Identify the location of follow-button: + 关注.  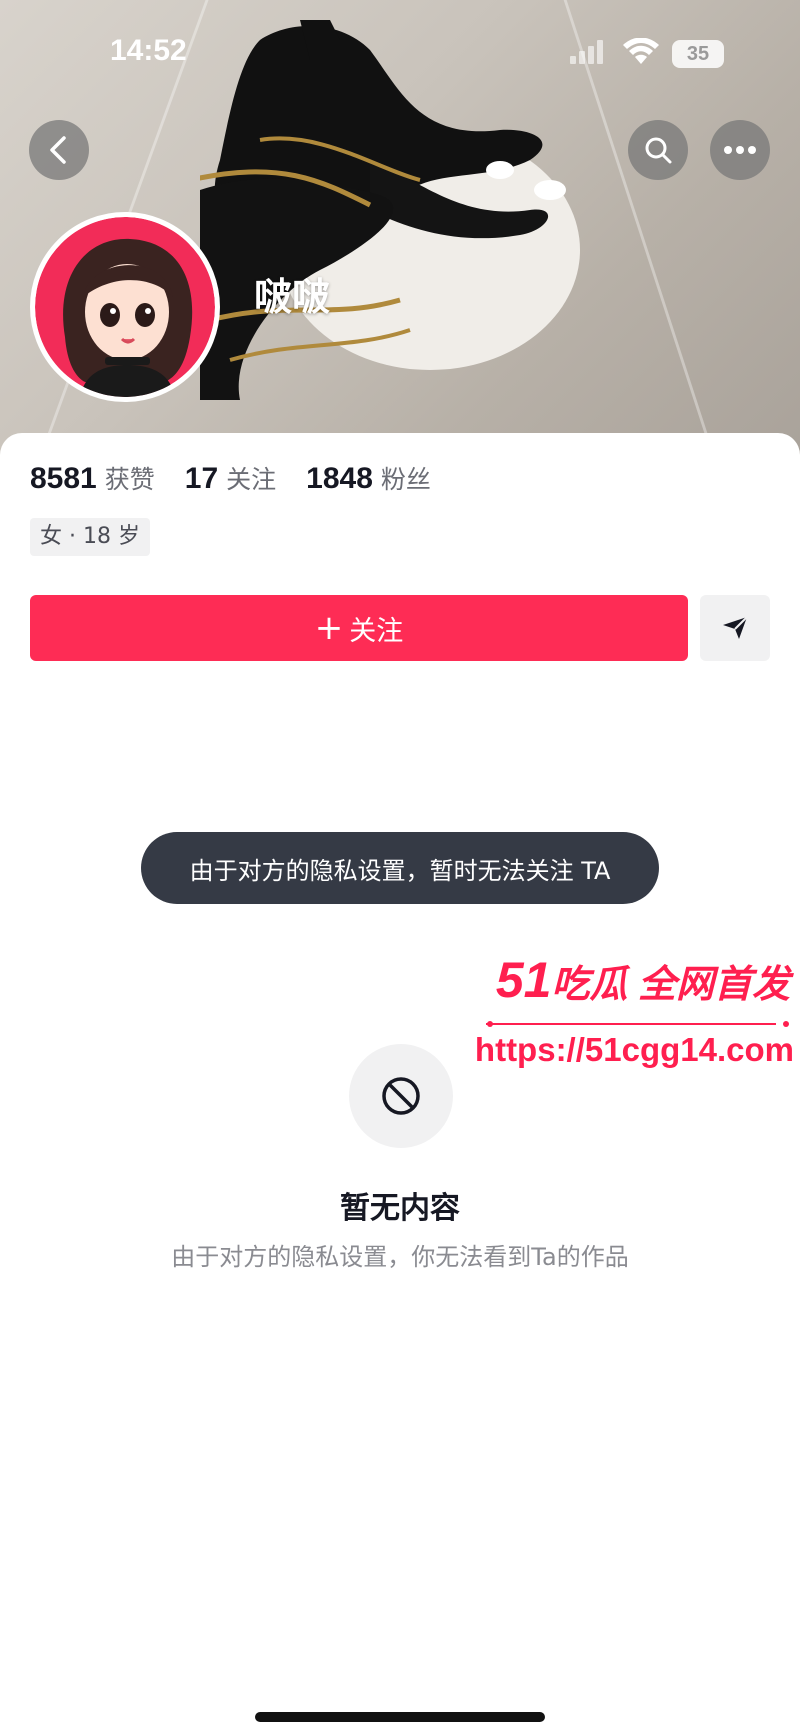
(359, 628).